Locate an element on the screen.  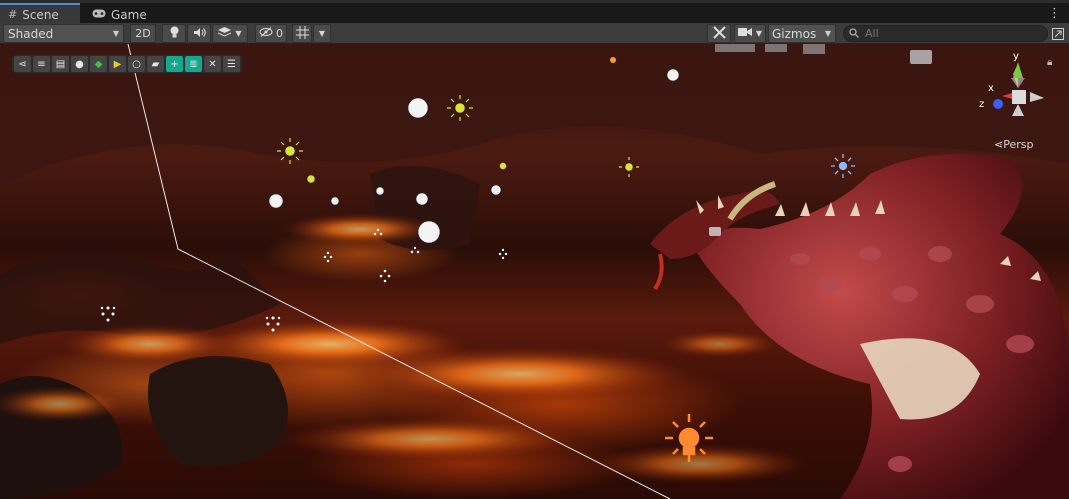
person-icon: ● is located at coordinates (79, 64).